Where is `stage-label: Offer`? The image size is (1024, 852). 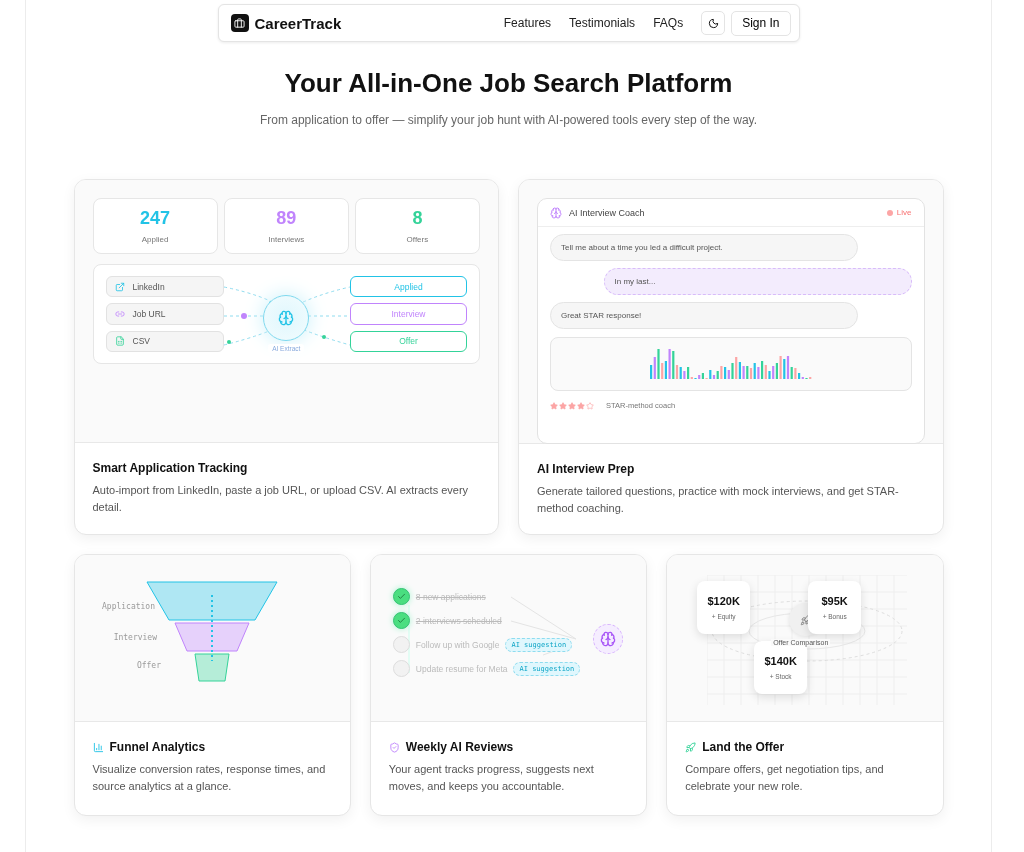 stage-label: Offer is located at coordinates (148, 665).